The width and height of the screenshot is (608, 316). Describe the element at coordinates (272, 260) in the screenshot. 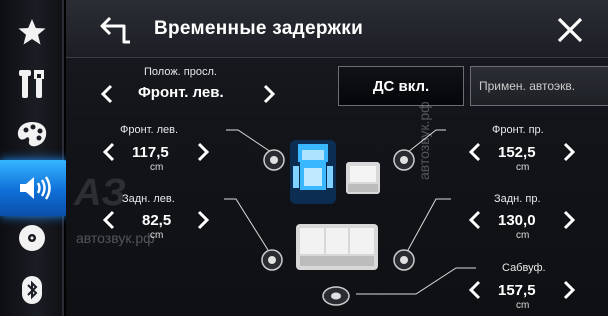

I see `rear-left-speaker-icon` at that location.